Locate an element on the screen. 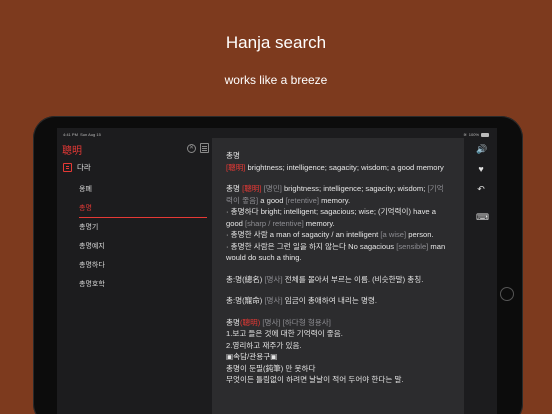  result-list: 옹폐 총명 총명기 총명예지 총명하다 총명호학 is located at coordinates (143, 237).